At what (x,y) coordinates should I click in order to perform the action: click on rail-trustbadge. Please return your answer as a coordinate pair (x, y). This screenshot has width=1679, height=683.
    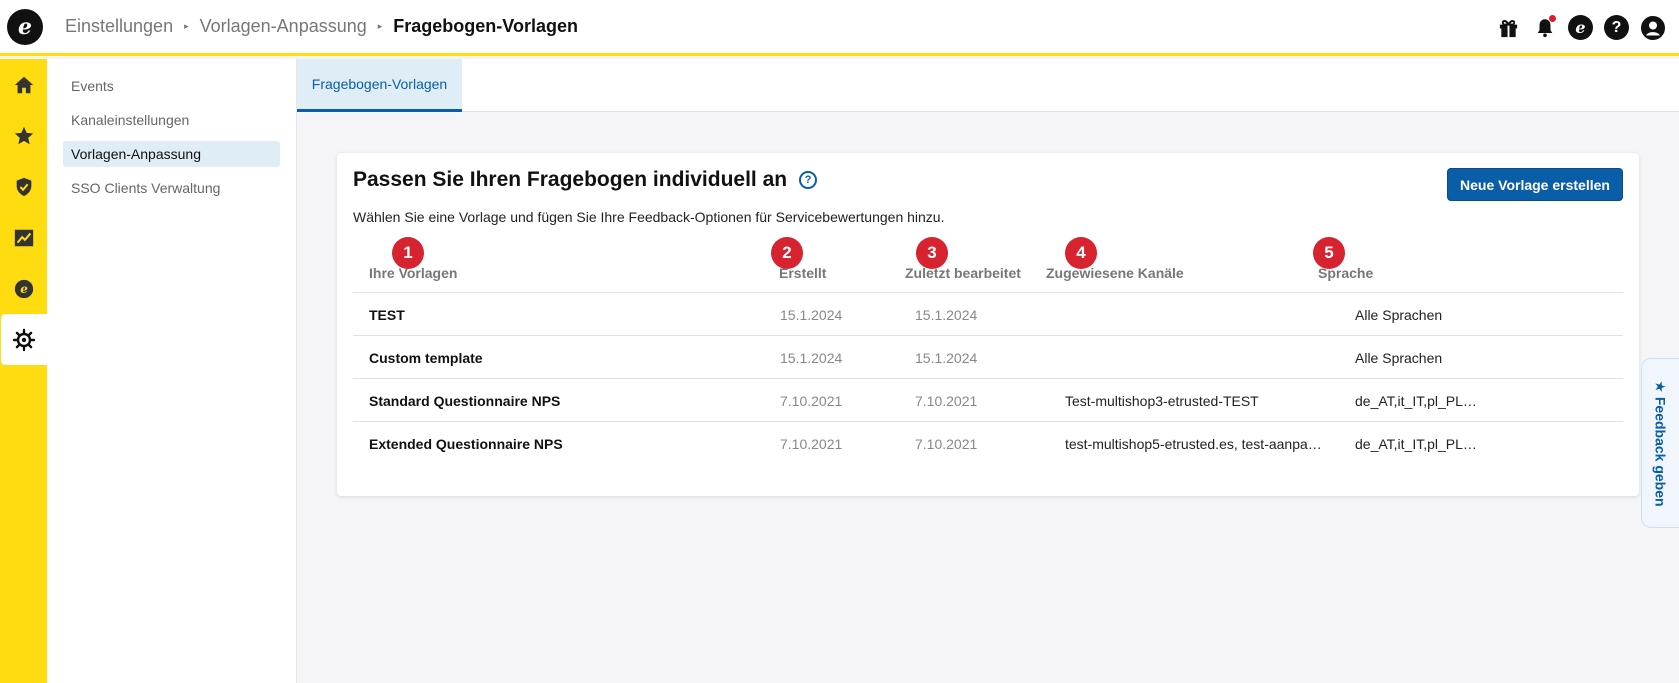
    Looking at the image, I should click on (23, 186).